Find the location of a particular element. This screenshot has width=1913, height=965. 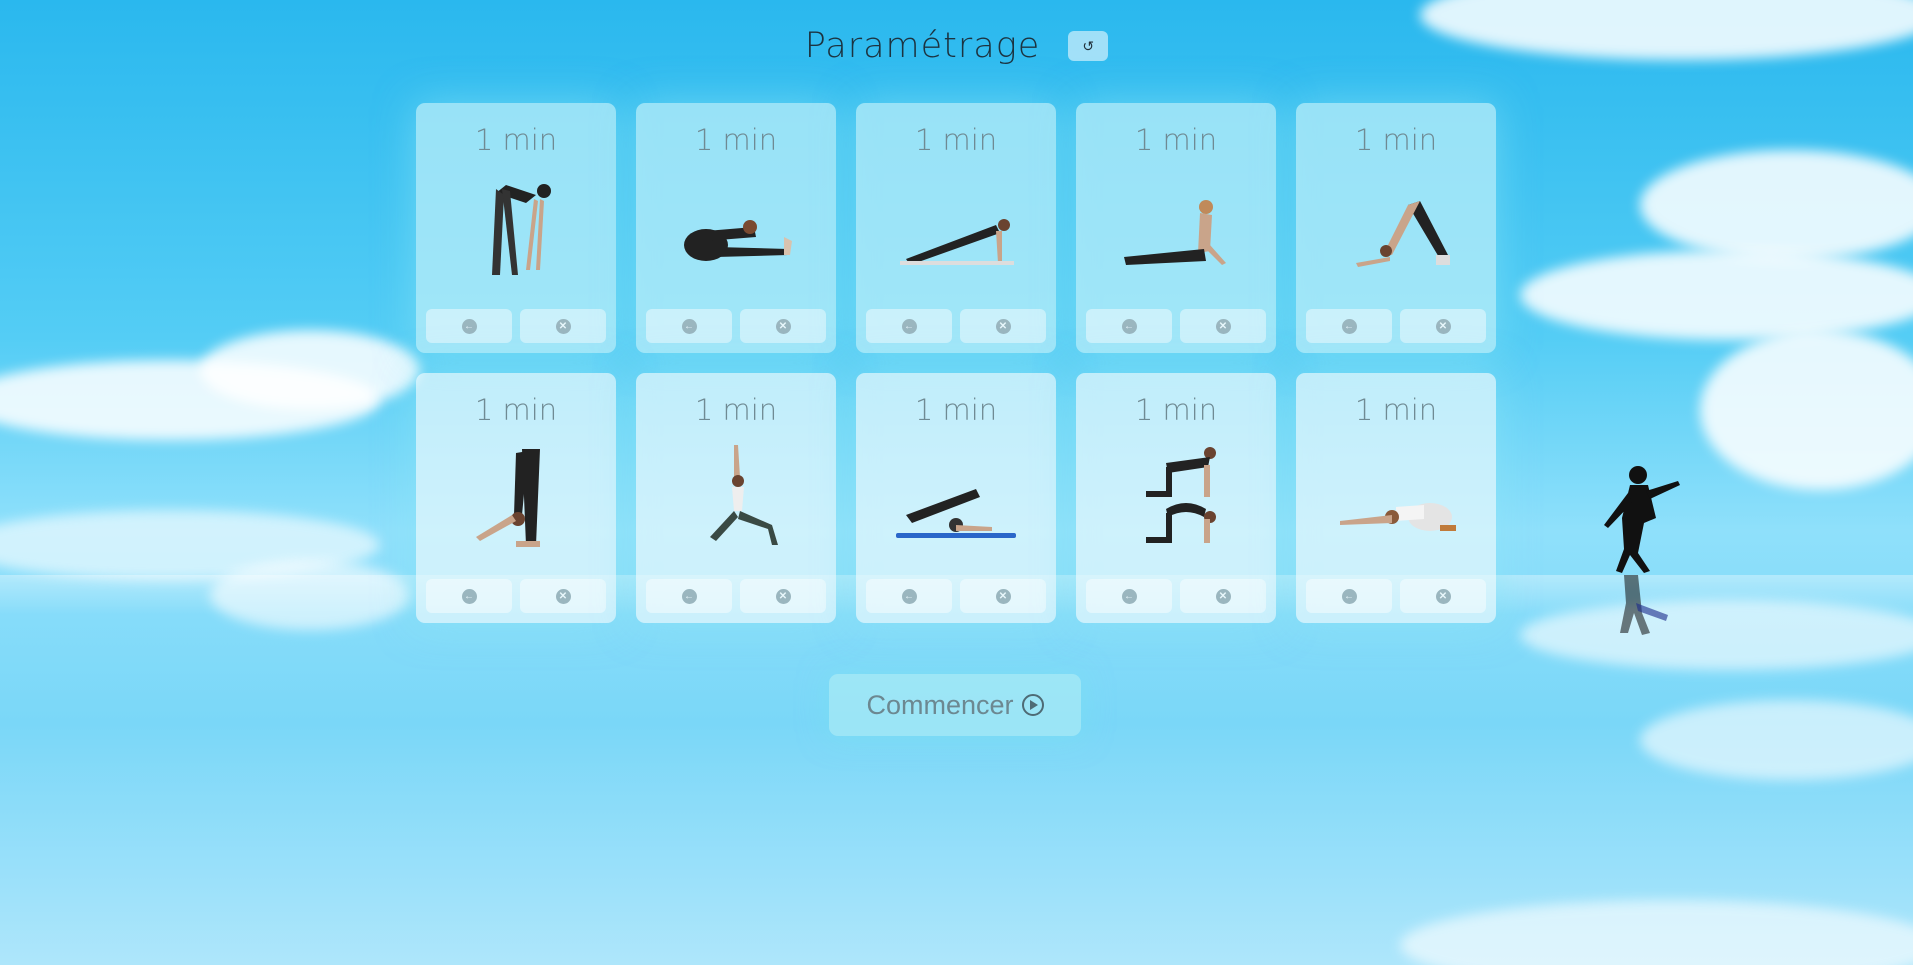

reset-icon: ↺ is located at coordinates (1088, 45).